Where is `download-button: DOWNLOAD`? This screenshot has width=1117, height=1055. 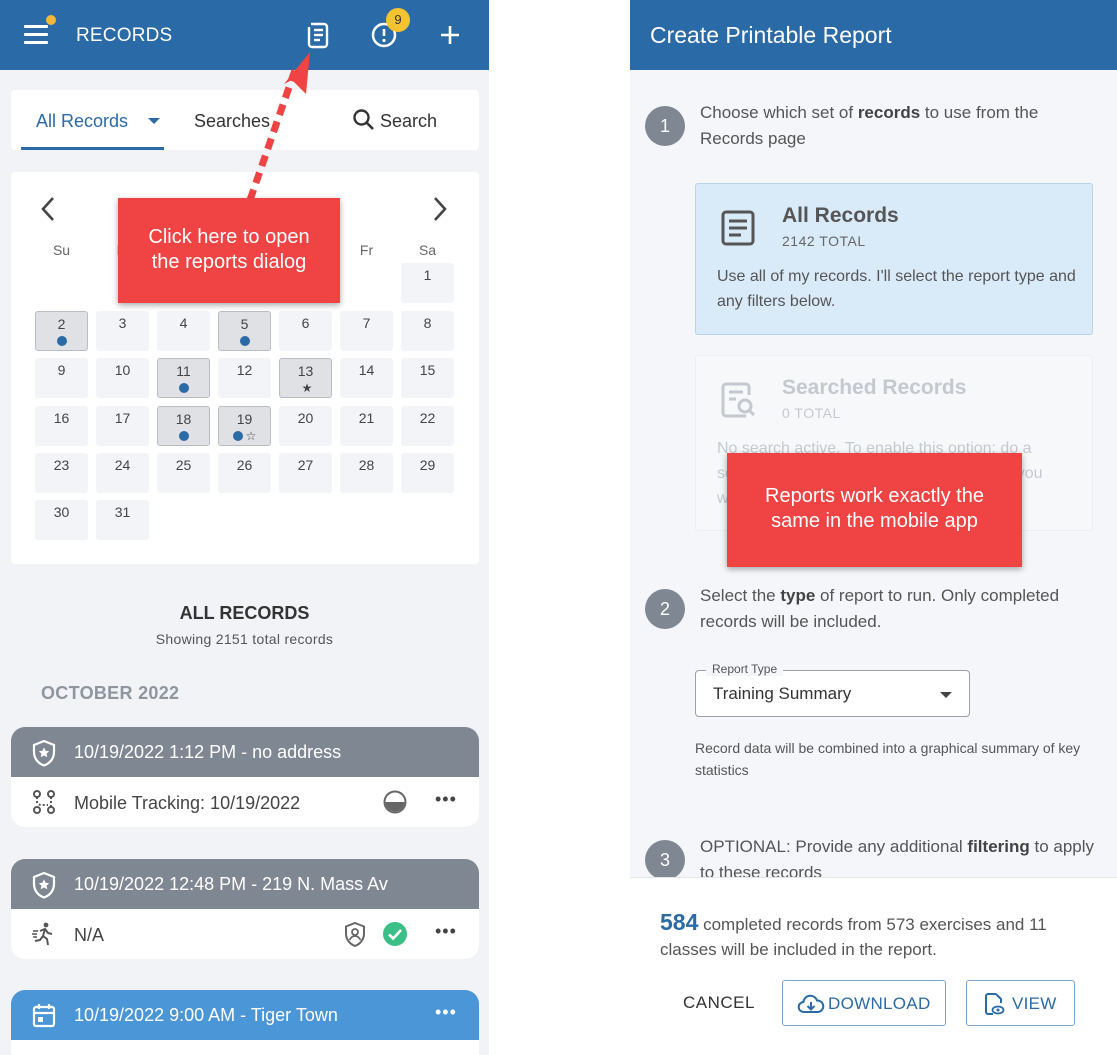 download-button: DOWNLOAD is located at coordinates (864, 1003).